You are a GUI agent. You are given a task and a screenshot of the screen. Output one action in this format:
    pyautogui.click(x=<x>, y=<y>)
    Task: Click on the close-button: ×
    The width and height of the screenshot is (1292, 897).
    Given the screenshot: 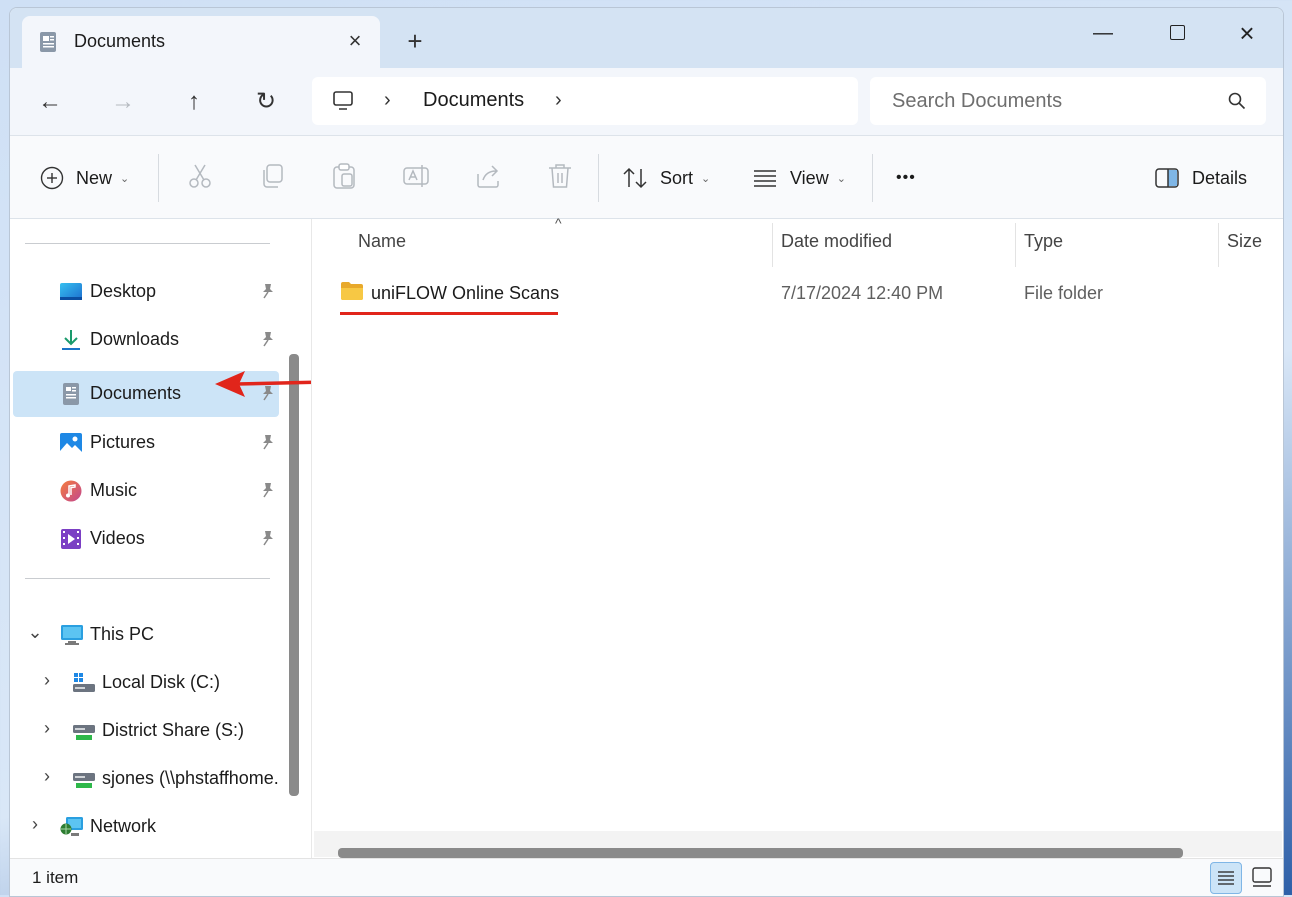 What is the action you would take?
    pyautogui.click(x=1247, y=33)
    